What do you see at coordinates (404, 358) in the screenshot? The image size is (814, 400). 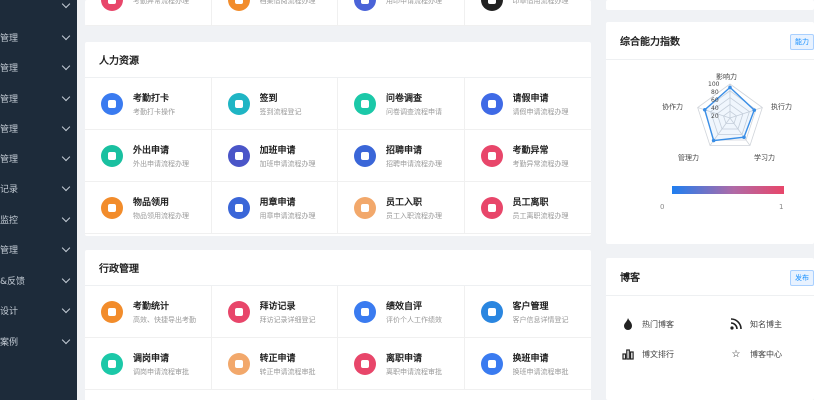 I see `service-title: 离职申请` at bounding box center [404, 358].